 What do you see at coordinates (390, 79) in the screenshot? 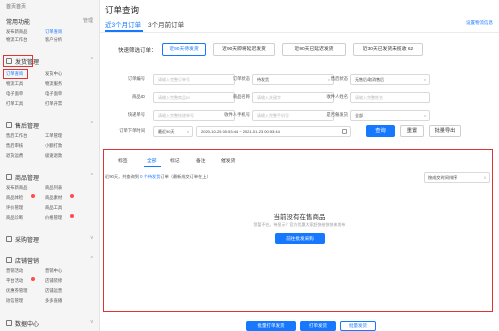
I see `after-status-select: 无售后/取消售后 v` at bounding box center [390, 79].